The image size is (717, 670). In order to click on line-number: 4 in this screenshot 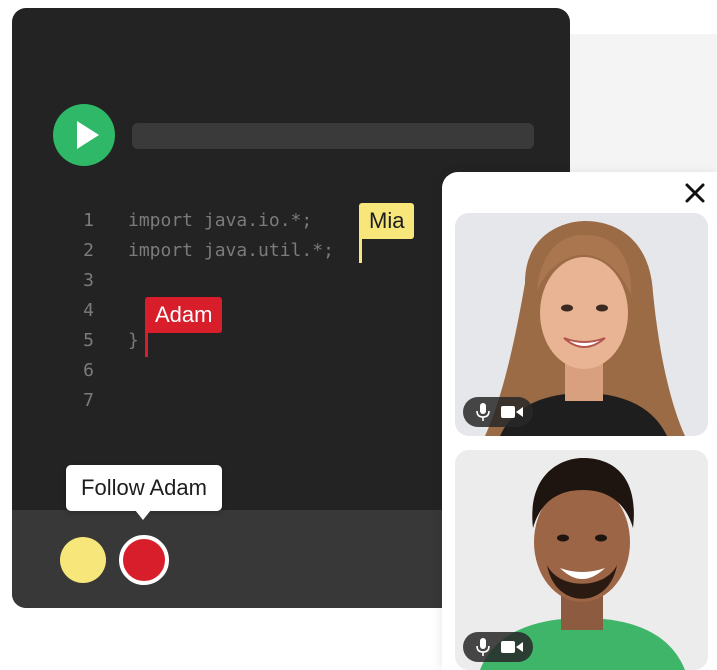, I will do `click(88, 310)`.